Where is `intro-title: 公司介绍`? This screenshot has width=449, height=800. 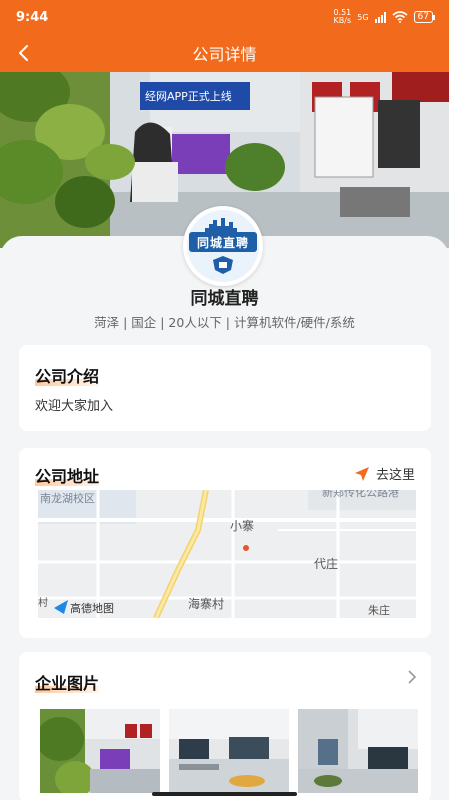
intro-title: 公司介绍 is located at coordinates (67, 376).